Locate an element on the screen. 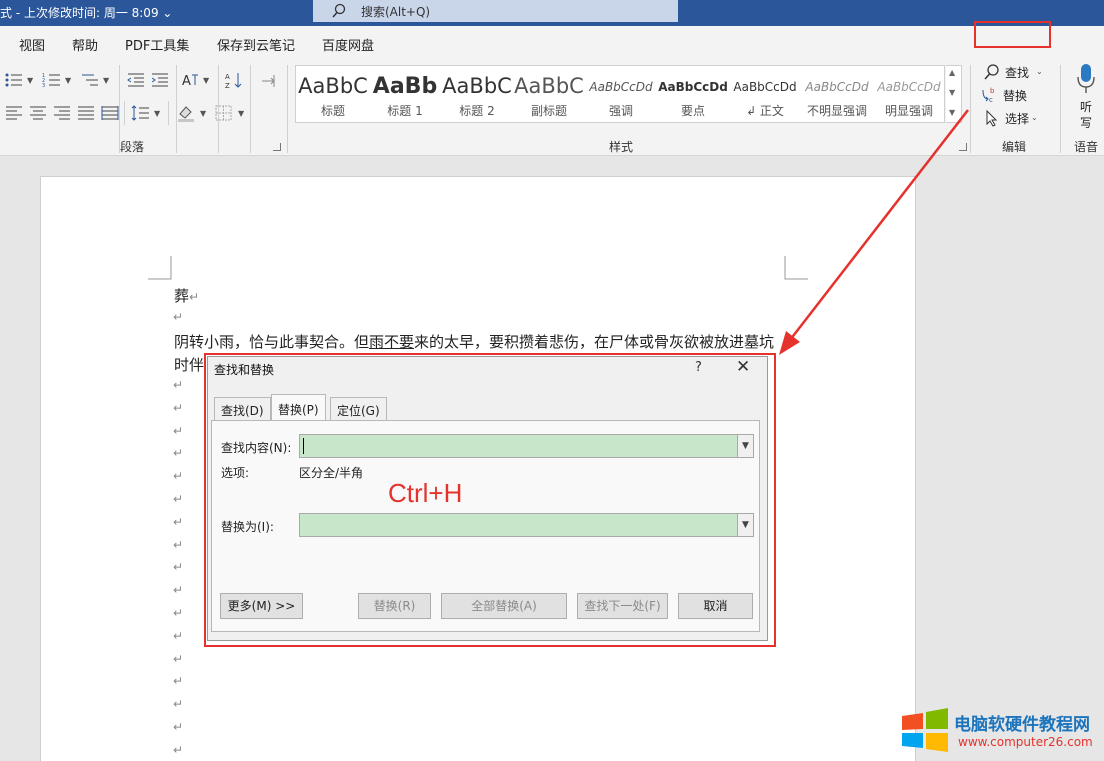  align-center-icon is located at coordinates (38, 113).